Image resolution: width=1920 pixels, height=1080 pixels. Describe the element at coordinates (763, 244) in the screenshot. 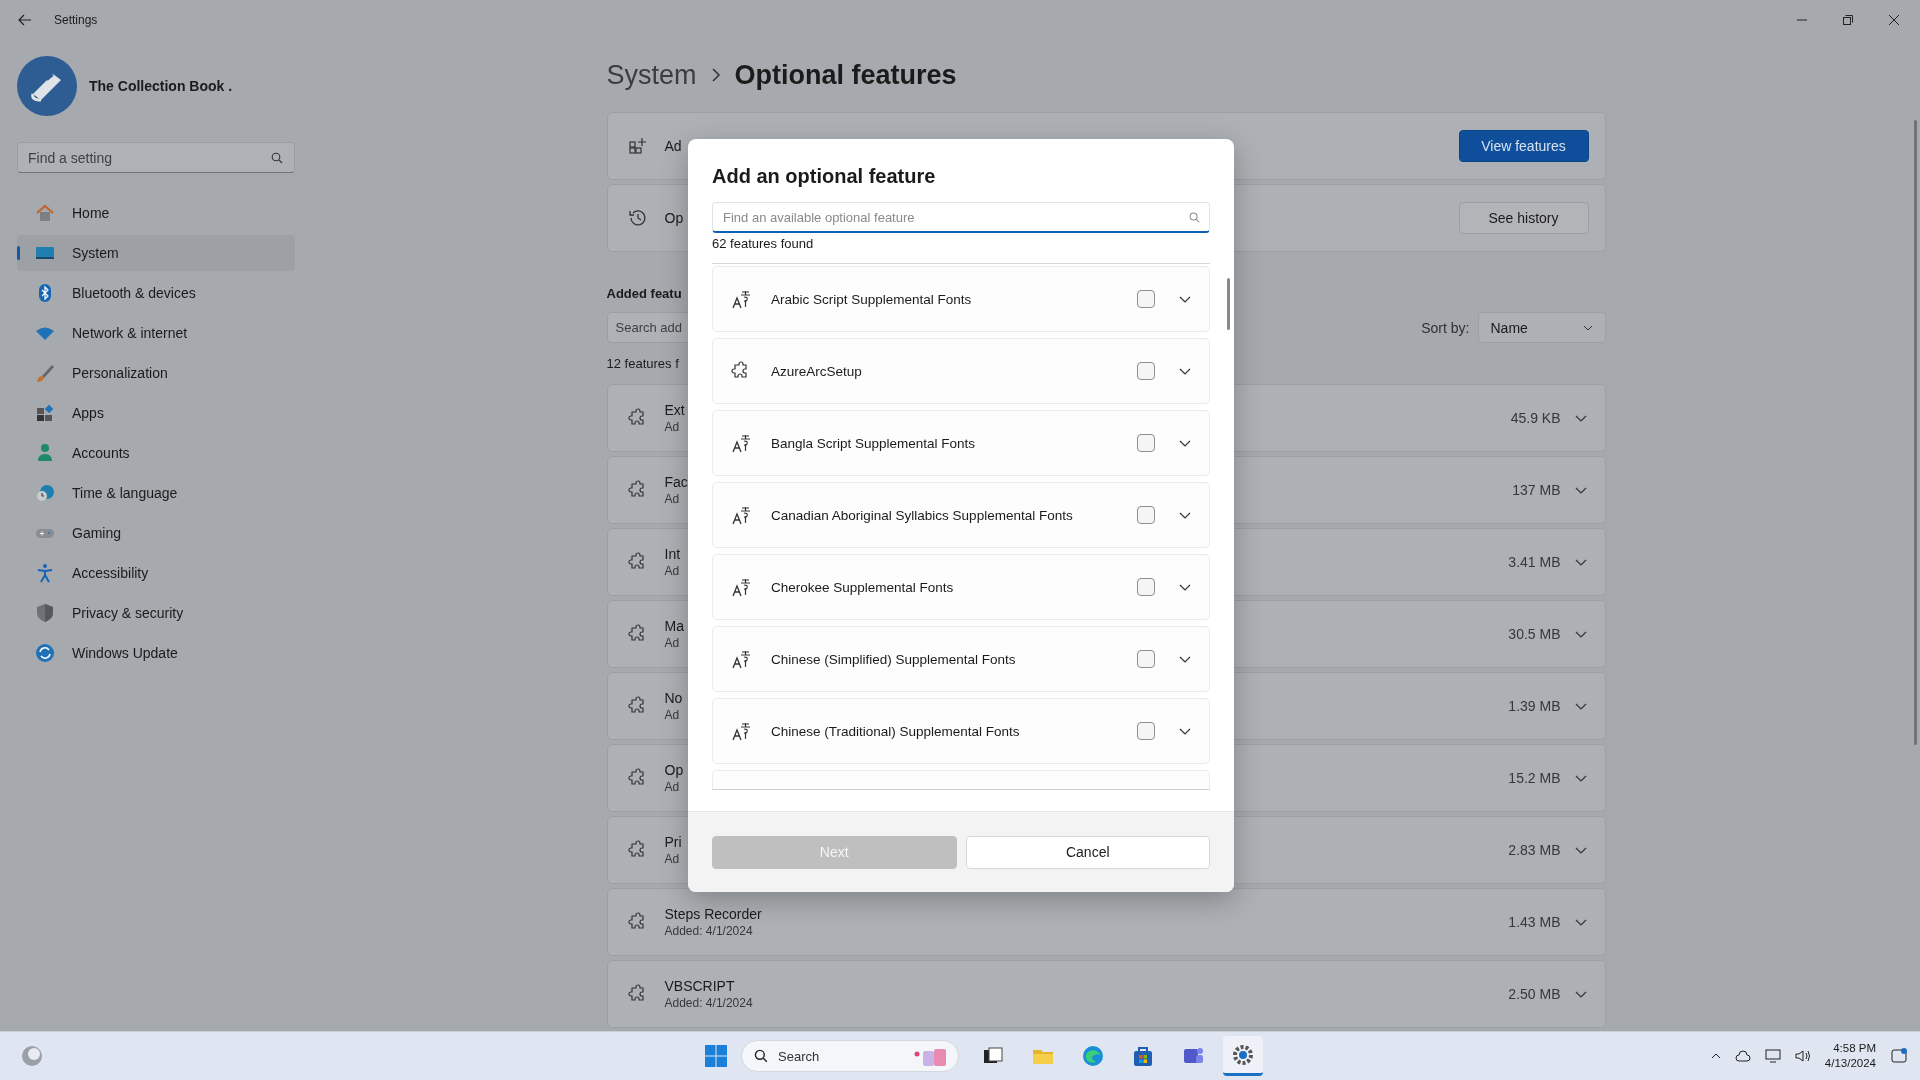

I see `result-count: 62 features found` at that location.